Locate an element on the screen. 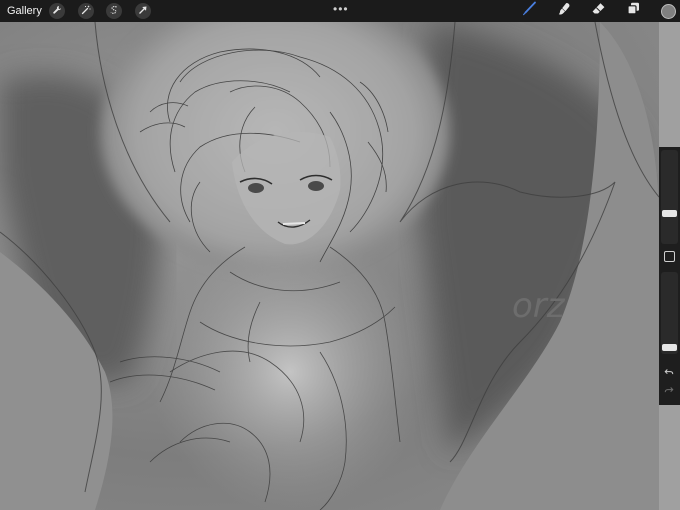  modify-button is located at coordinates (669, 256).